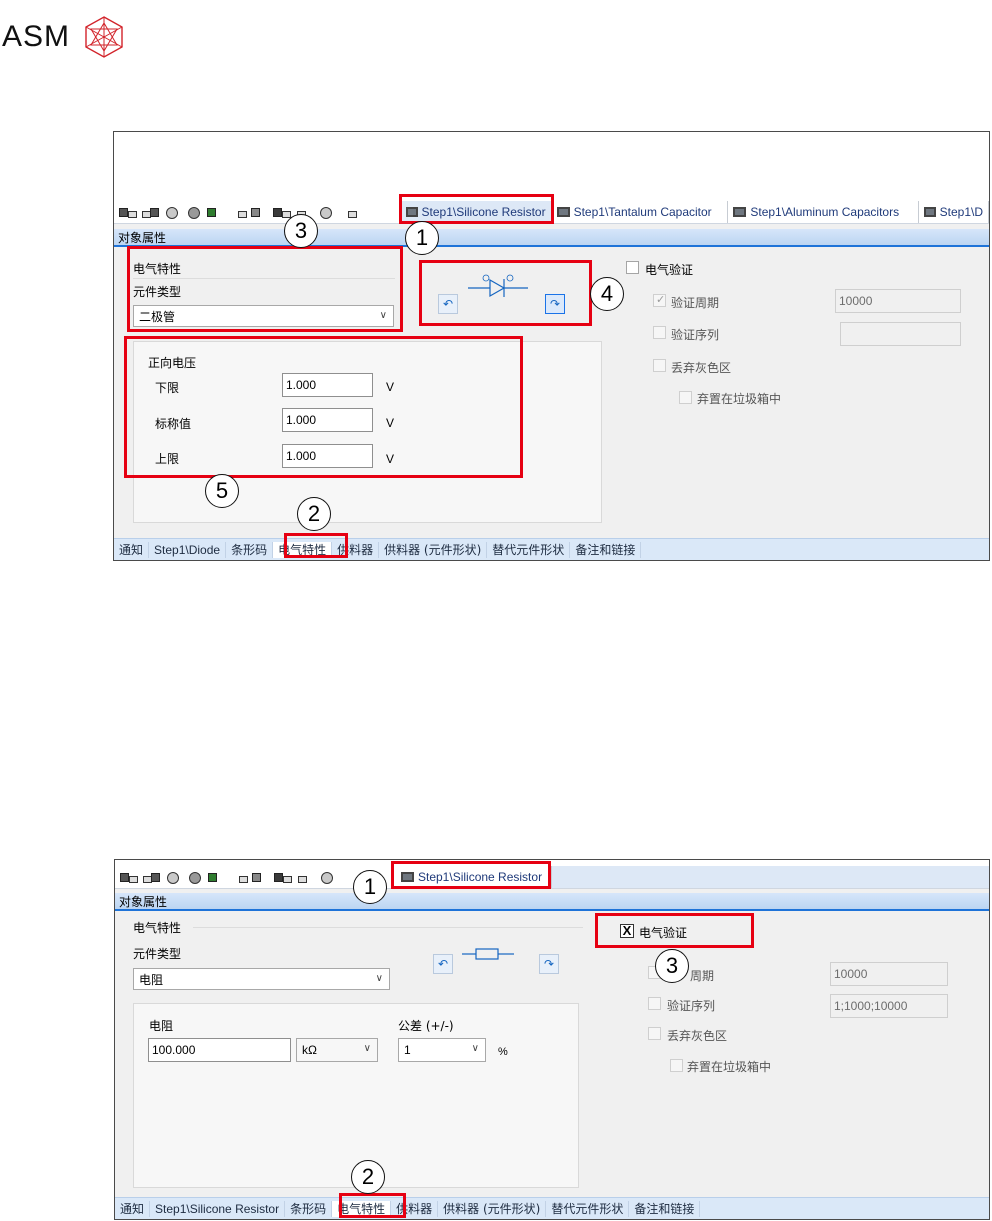 The height and width of the screenshot is (1221, 992). I want to click on logo-text: ASM, so click(36, 36).